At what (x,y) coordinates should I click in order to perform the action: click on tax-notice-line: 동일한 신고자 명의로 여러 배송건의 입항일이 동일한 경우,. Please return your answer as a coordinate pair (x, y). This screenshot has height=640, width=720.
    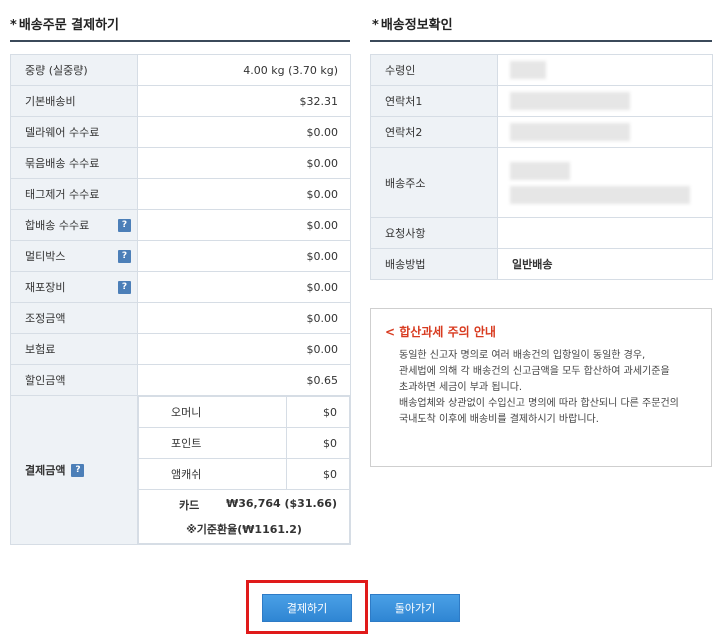
    Looking at the image, I should click on (522, 355).